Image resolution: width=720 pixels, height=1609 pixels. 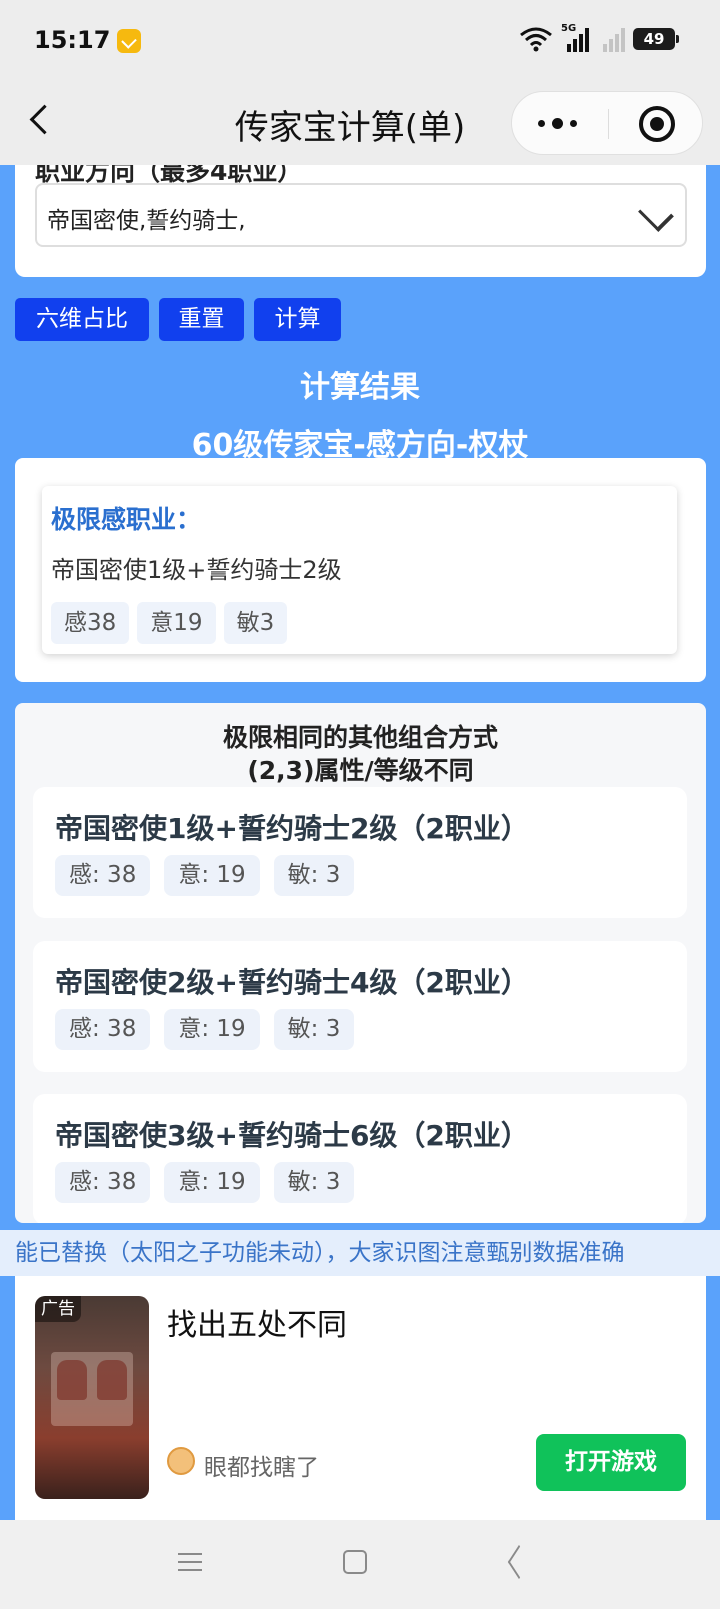 What do you see at coordinates (350, 128) in the screenshot?
I see `page-title: 传家宝计算(单)` at bounding box center [350, 128].